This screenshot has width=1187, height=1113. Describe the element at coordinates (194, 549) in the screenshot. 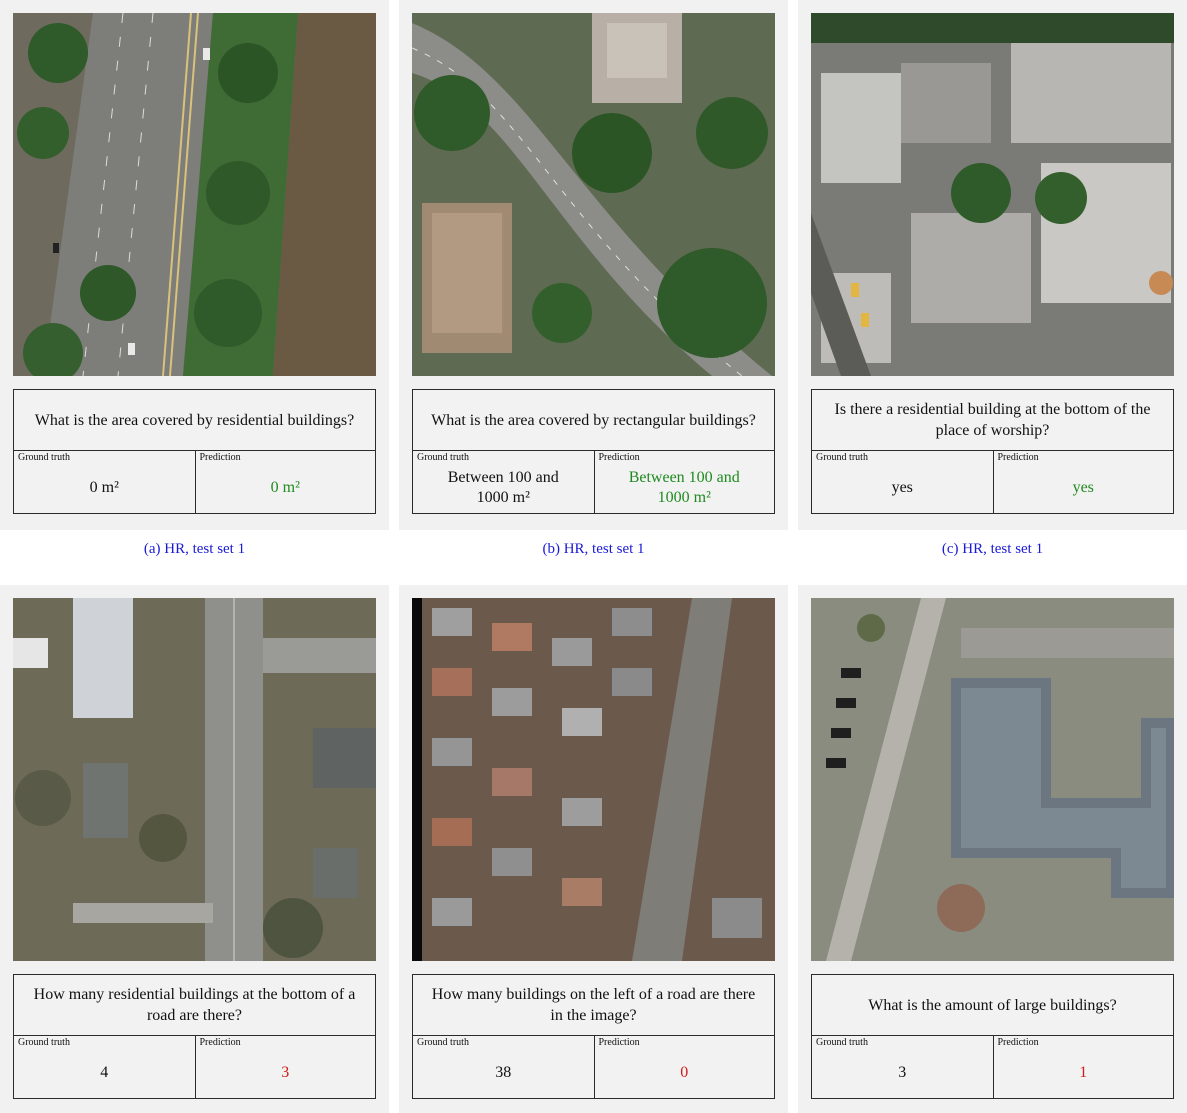

I see `caption-a: (a) HR, test set 1` at that location.